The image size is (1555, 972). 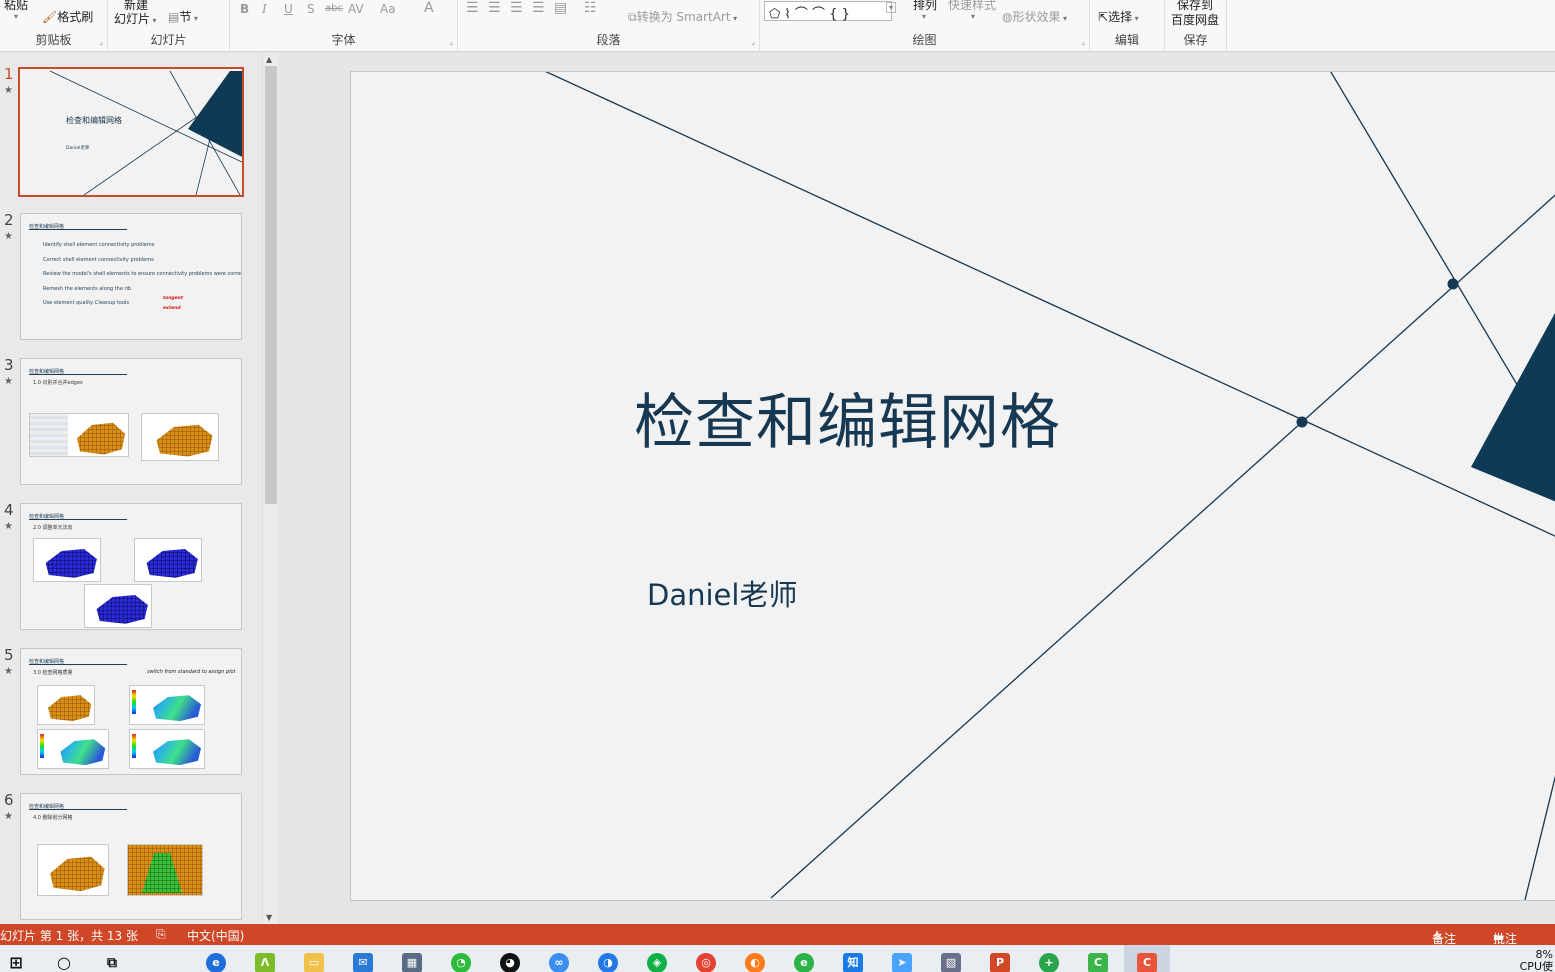 What do you see at coordinates (69, 935) in the screenshot?
I see `slide-count-status: 幻灯片 第 1 张，共 13 张` at bounding box center [69, 935].